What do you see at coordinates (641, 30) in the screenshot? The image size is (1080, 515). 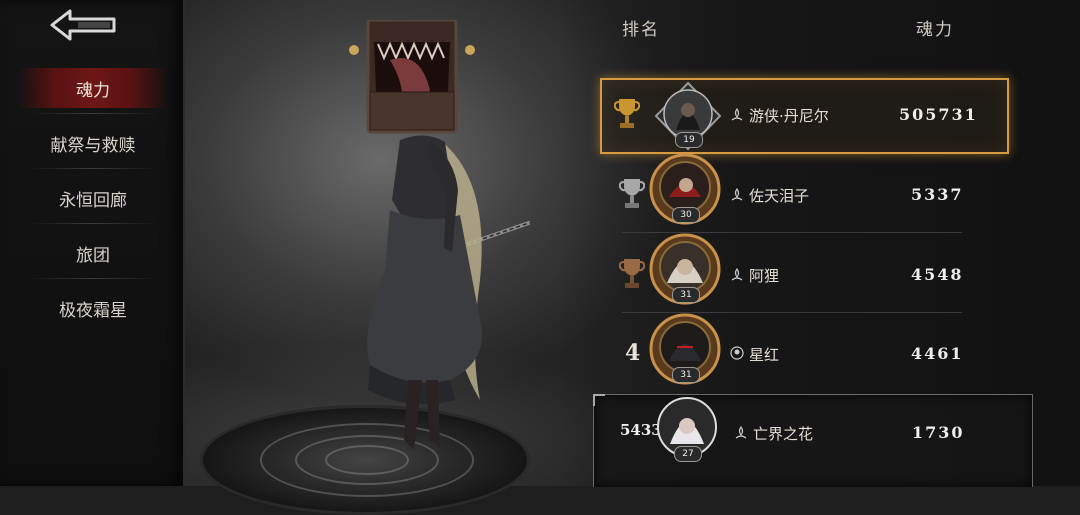 I see `rank-header: 排名` at bounding box center [641, 30].